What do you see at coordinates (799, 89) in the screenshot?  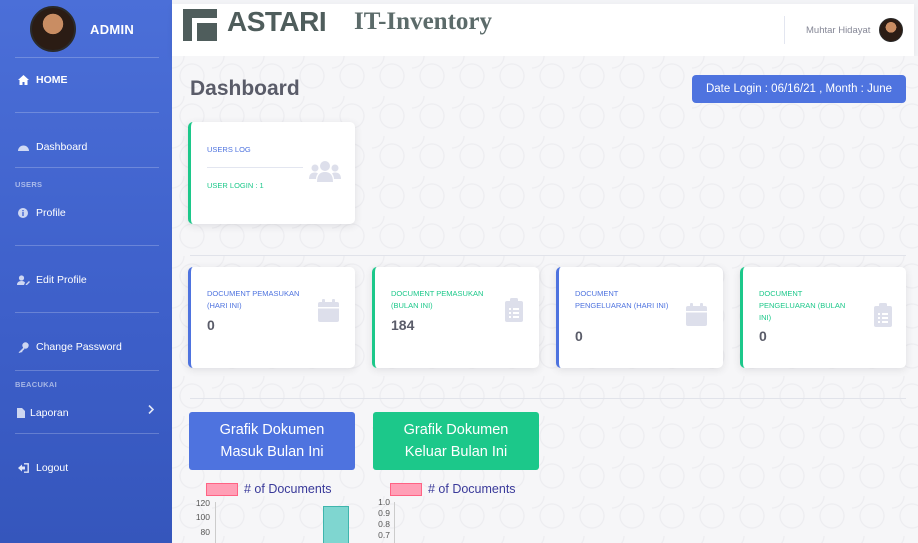 I see `date-login-button: Date Login : 06/16/21 , Month : June` at bounding box center [799, 89].